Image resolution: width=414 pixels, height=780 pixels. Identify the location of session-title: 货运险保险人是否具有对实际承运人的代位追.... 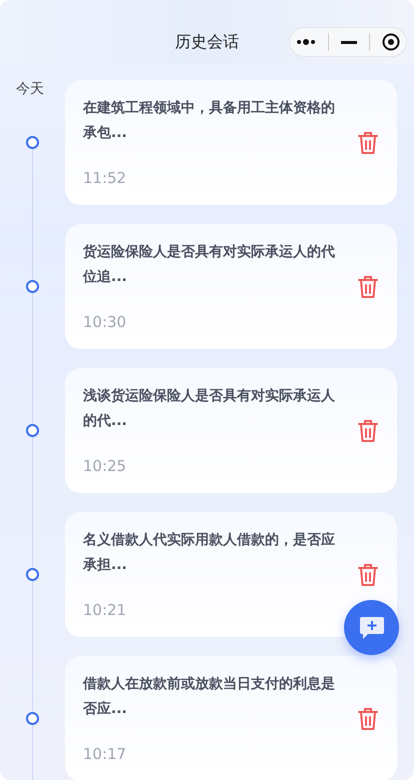
(209, 264).